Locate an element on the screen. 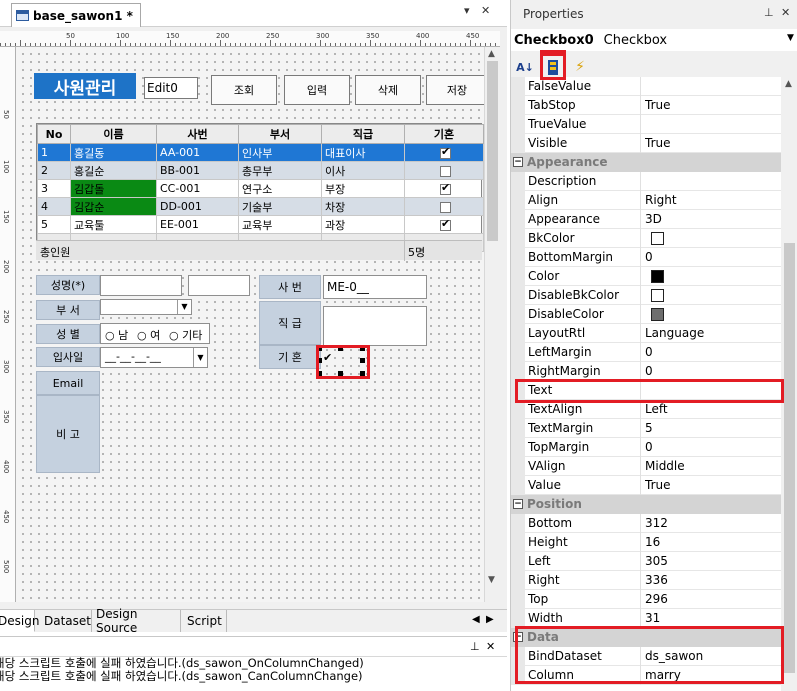  property-row-layoutrtl: LayoutRtl Language is located at coordinates (646, 333).